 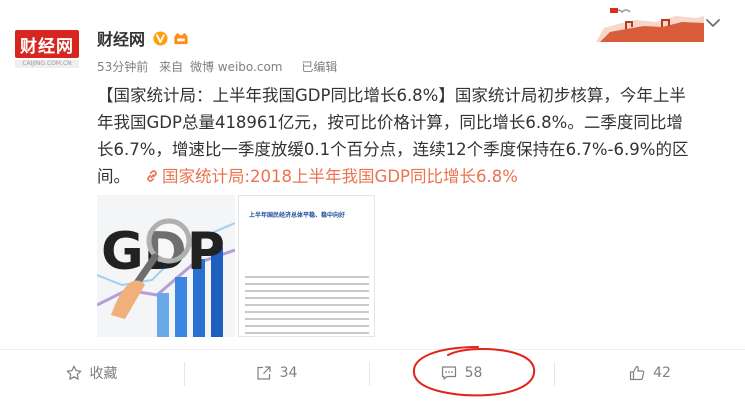 What do you see at coordinates (160, 38) in the screenshot?
I see `verified-icon` at bounding box center [160, 38].